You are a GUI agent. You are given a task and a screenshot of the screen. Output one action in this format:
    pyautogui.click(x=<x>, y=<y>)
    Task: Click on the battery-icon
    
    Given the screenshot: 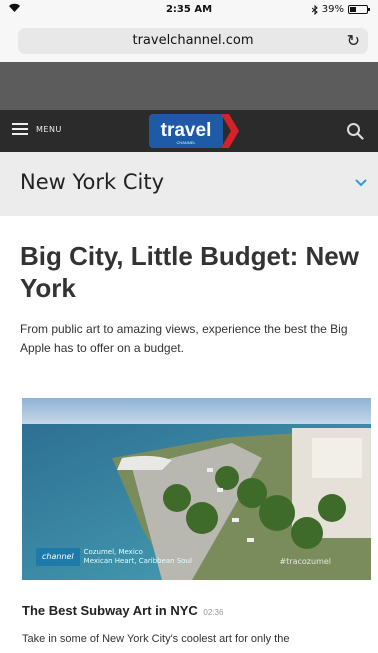 What is the action you would take?
    pyautogui.click(x=359, y=9)
    